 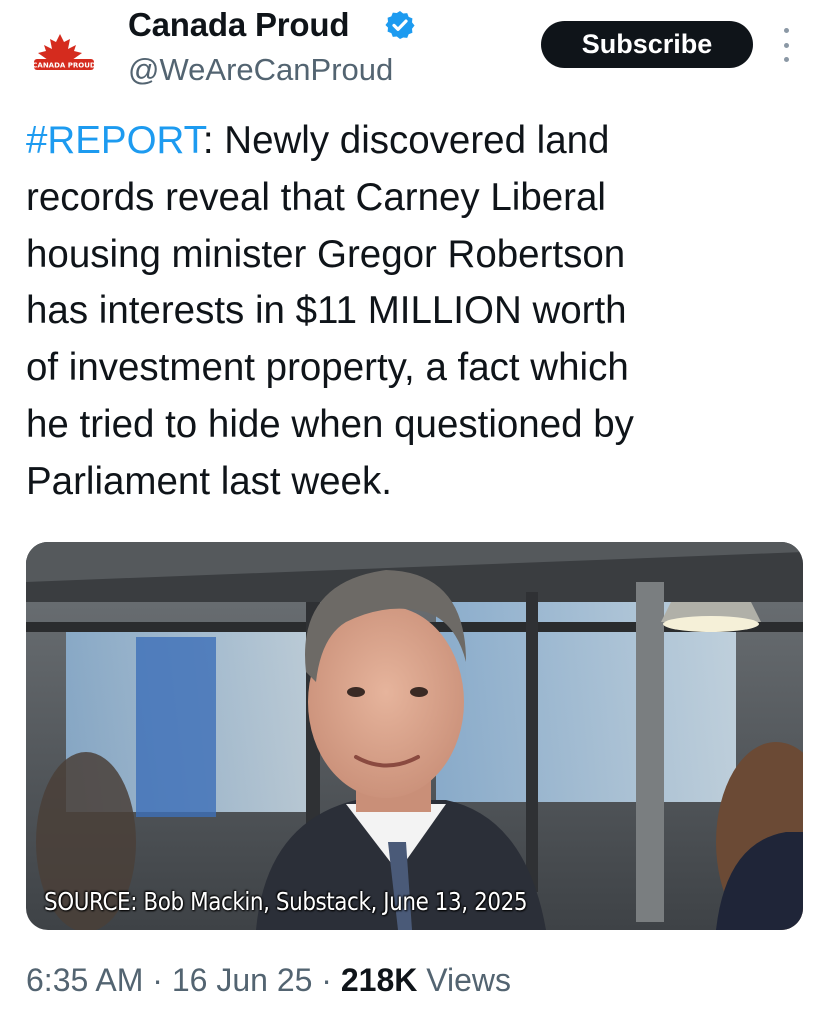 I want to click on tweet-date: 16 Jun 25, so click(x=242, y=980).